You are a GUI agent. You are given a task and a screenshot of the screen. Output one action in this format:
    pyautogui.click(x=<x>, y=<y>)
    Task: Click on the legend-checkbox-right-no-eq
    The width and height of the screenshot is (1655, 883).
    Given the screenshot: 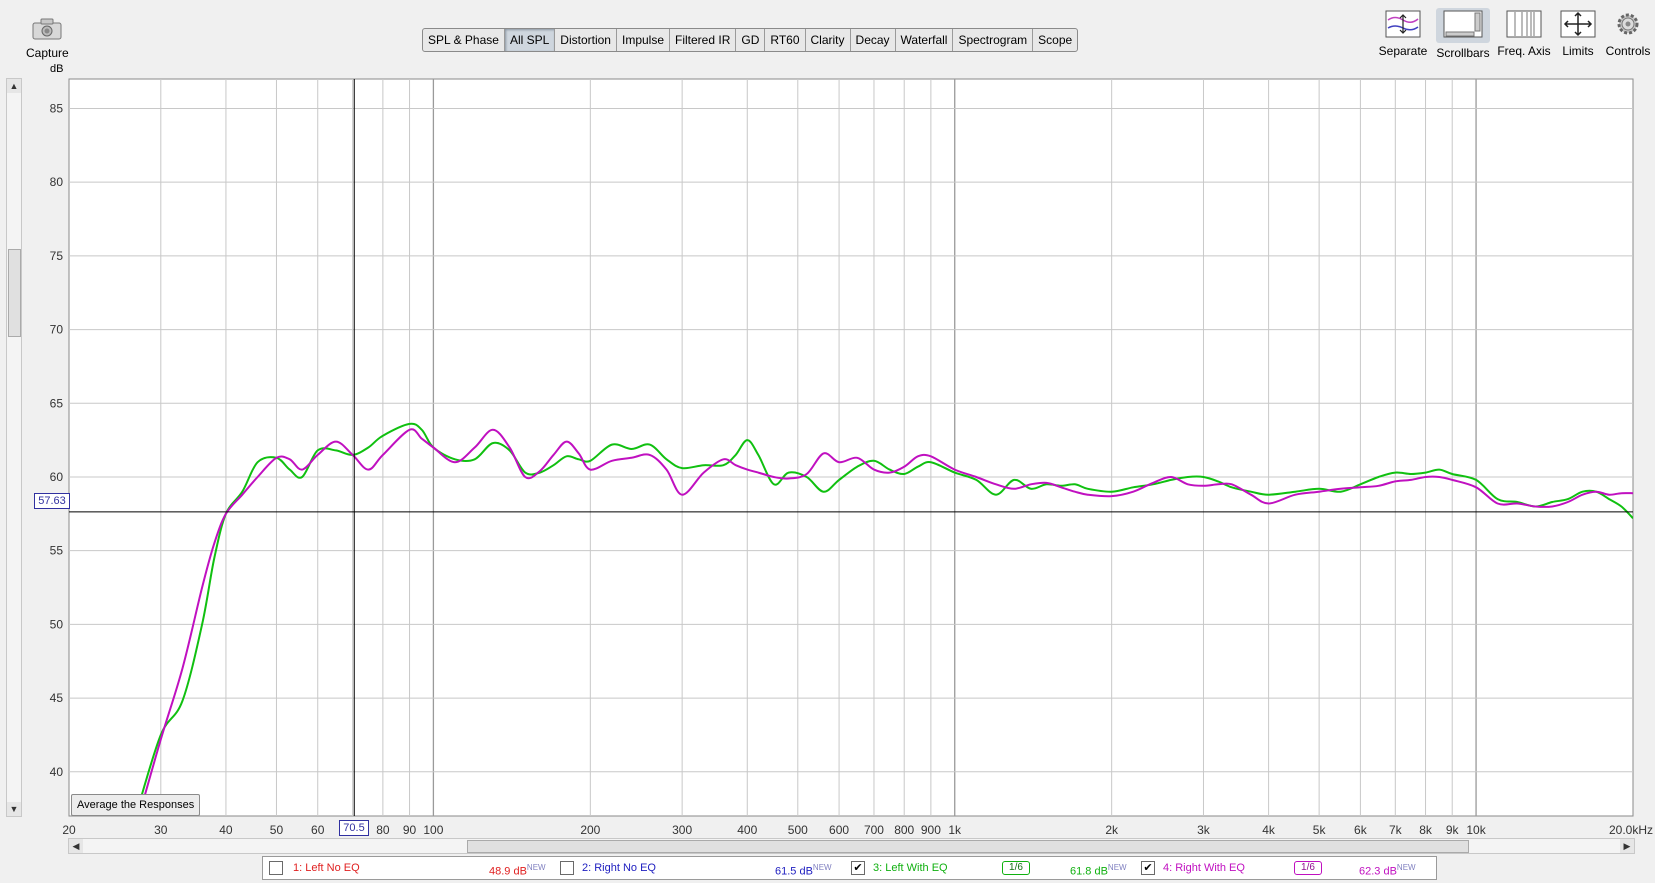 What is the action you would take?
    pyautogui.click(x=567, y=868)
    